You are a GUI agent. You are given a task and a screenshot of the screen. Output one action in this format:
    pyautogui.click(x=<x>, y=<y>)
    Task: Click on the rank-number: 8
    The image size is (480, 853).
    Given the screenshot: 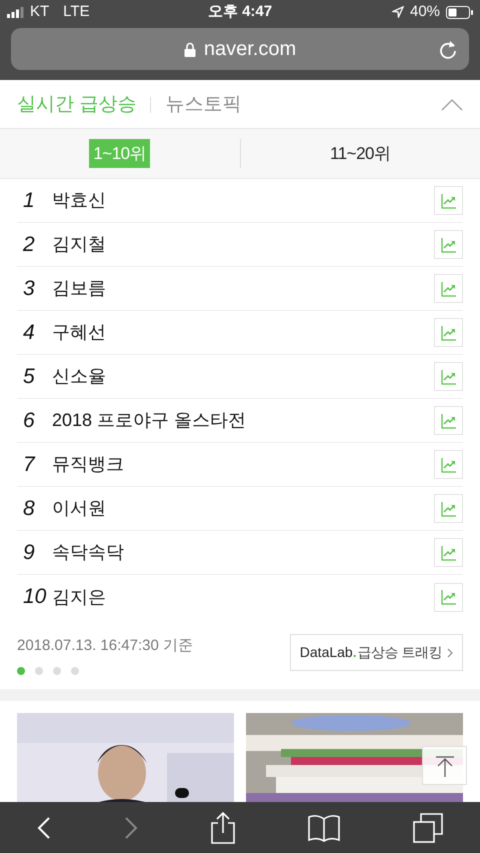 What is the action you would take?
    pyautogui.click(x=29, y=509)
    